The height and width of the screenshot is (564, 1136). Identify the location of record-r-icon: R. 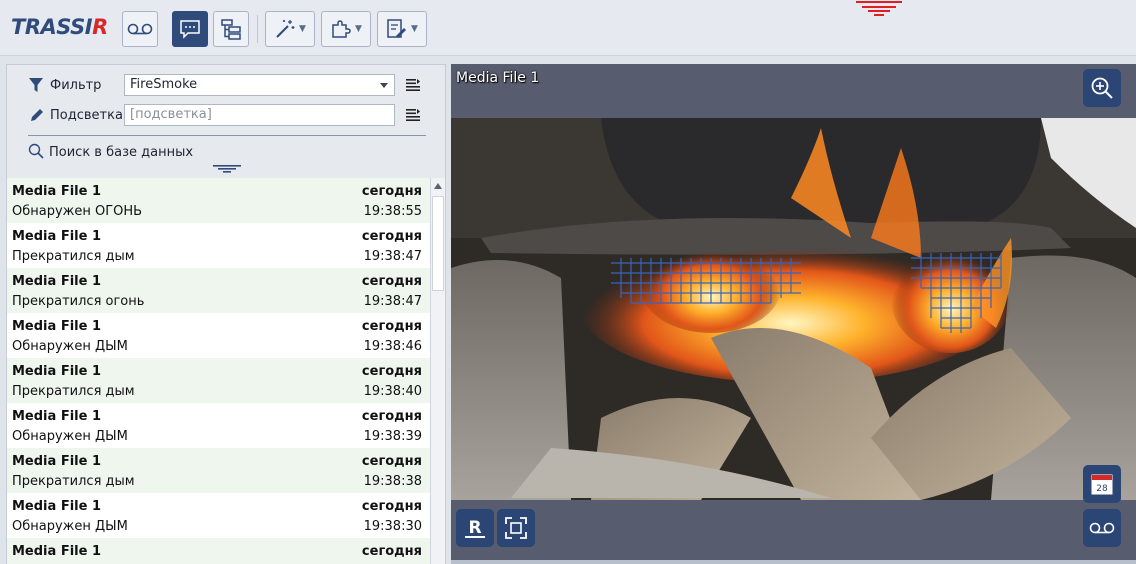
(475, 528).